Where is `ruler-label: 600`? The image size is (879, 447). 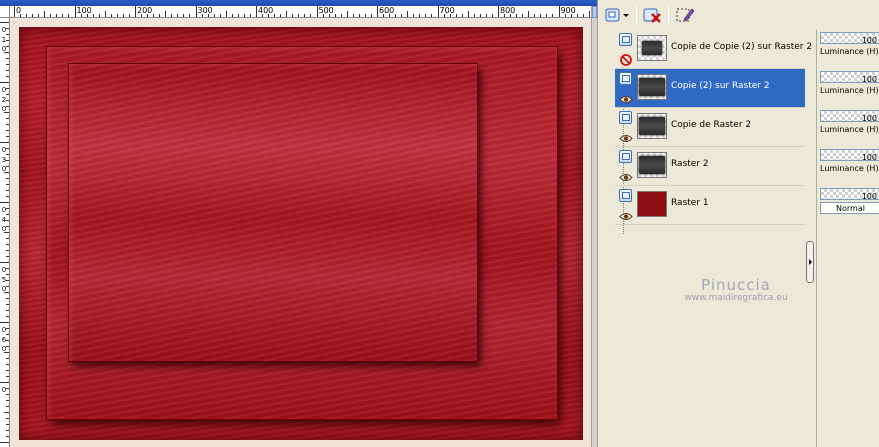
ruler-label: 600 is located at coordinates (387, 10).